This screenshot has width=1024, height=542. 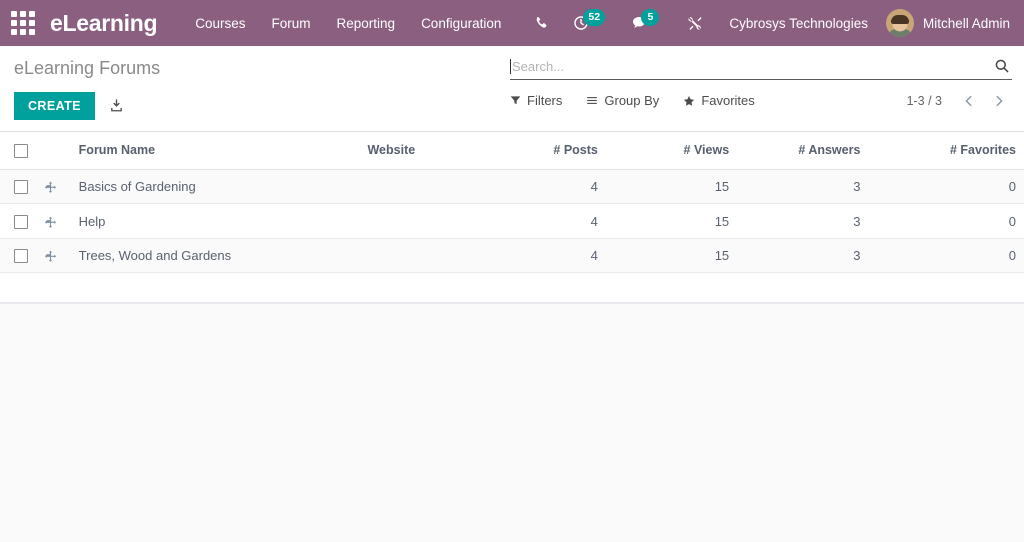 What do you see at coordinates (594, 17) in the screenshot?
I see `activities-count-badge: 52` at bounding box center [594, 17].